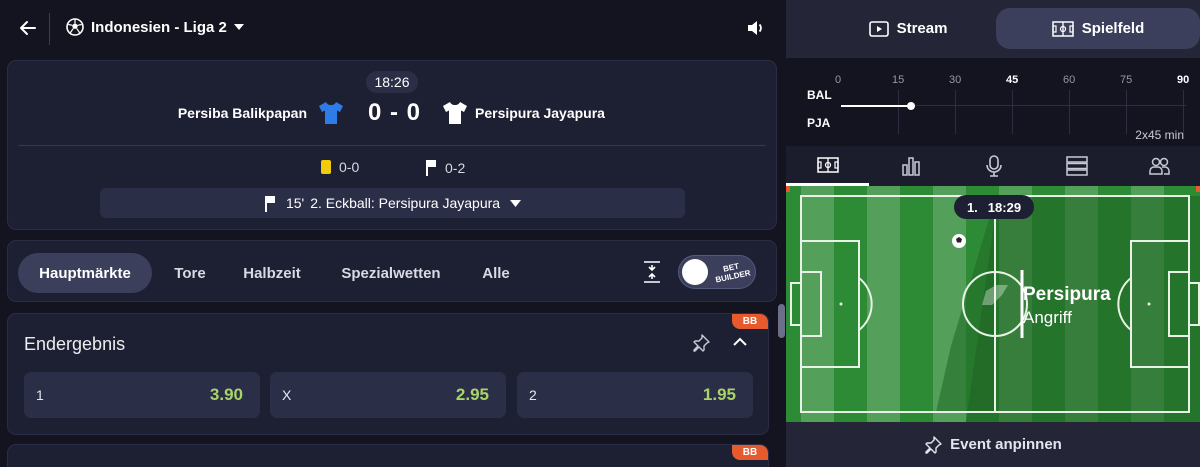 Image resolution: width=1200 pixels, height=467 pixels. What do you see at coordinates (922, 28) in the screenshot?
I see `stream-label: Stream` at bounding box center [922, 28].